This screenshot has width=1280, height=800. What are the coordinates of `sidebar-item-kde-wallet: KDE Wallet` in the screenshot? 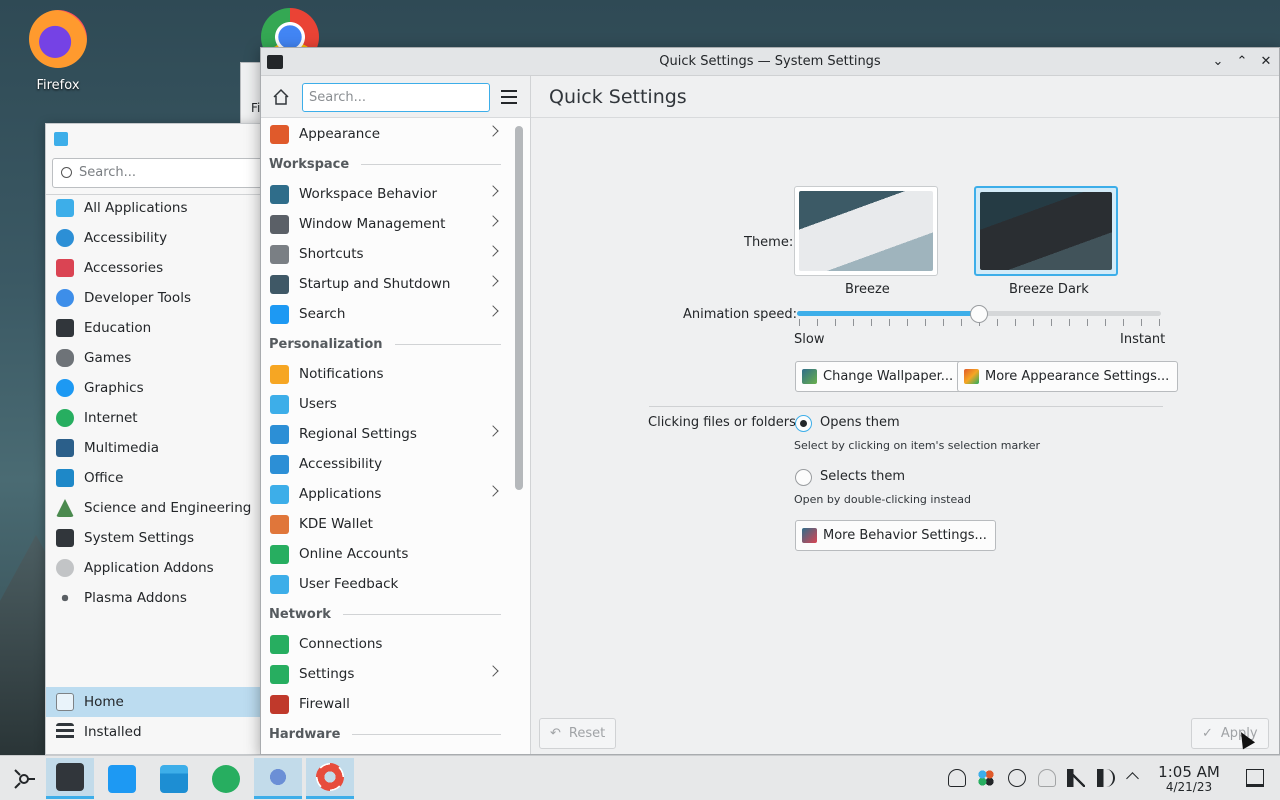 It's located at (386, 524).